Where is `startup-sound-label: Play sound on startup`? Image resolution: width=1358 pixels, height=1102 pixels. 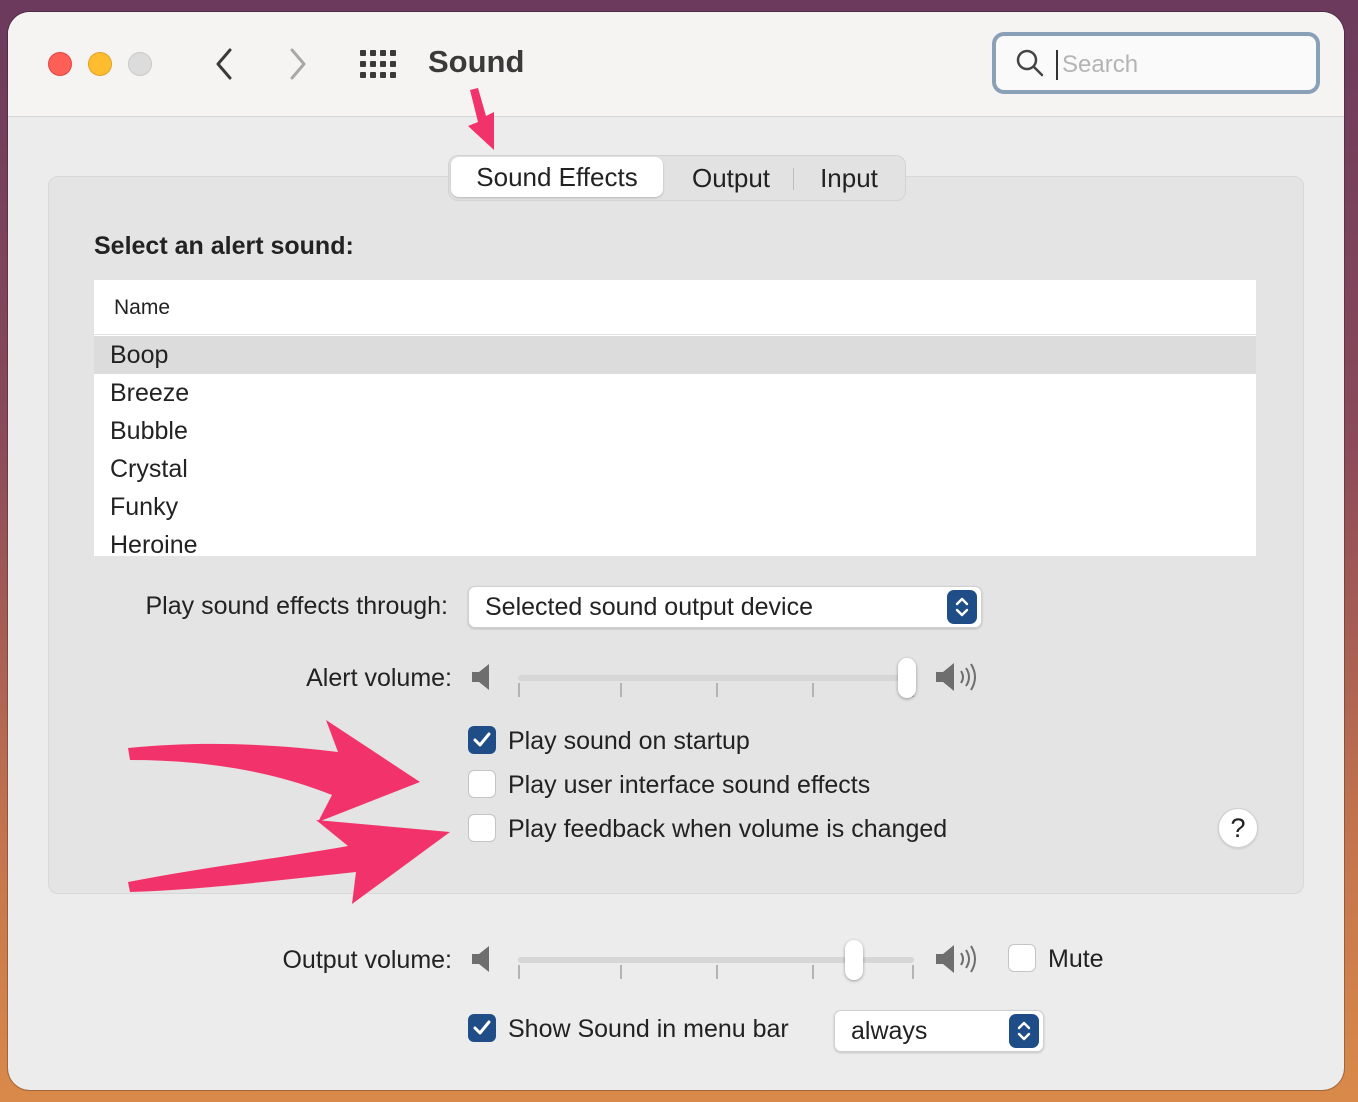
startup-sound-label: Play sound on startup is located at coordinates (629, 741).